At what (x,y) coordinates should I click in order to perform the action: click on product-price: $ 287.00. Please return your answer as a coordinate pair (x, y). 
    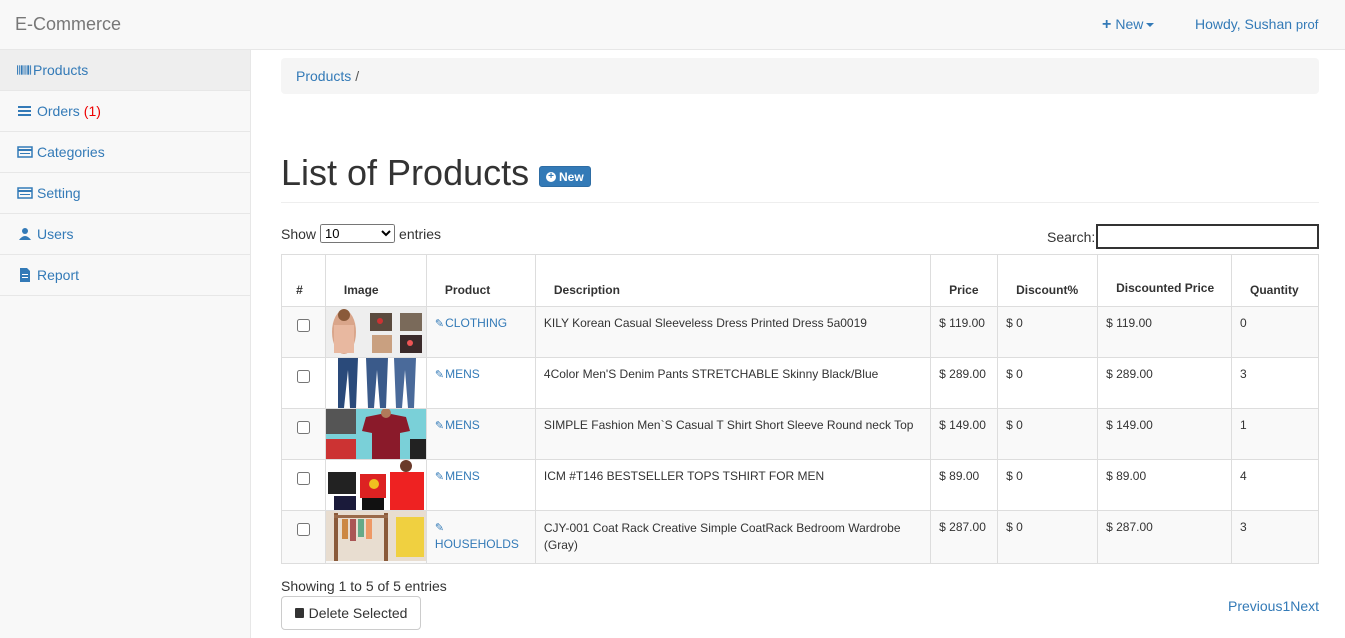
    Looking at the image, I should click on (964, 537).